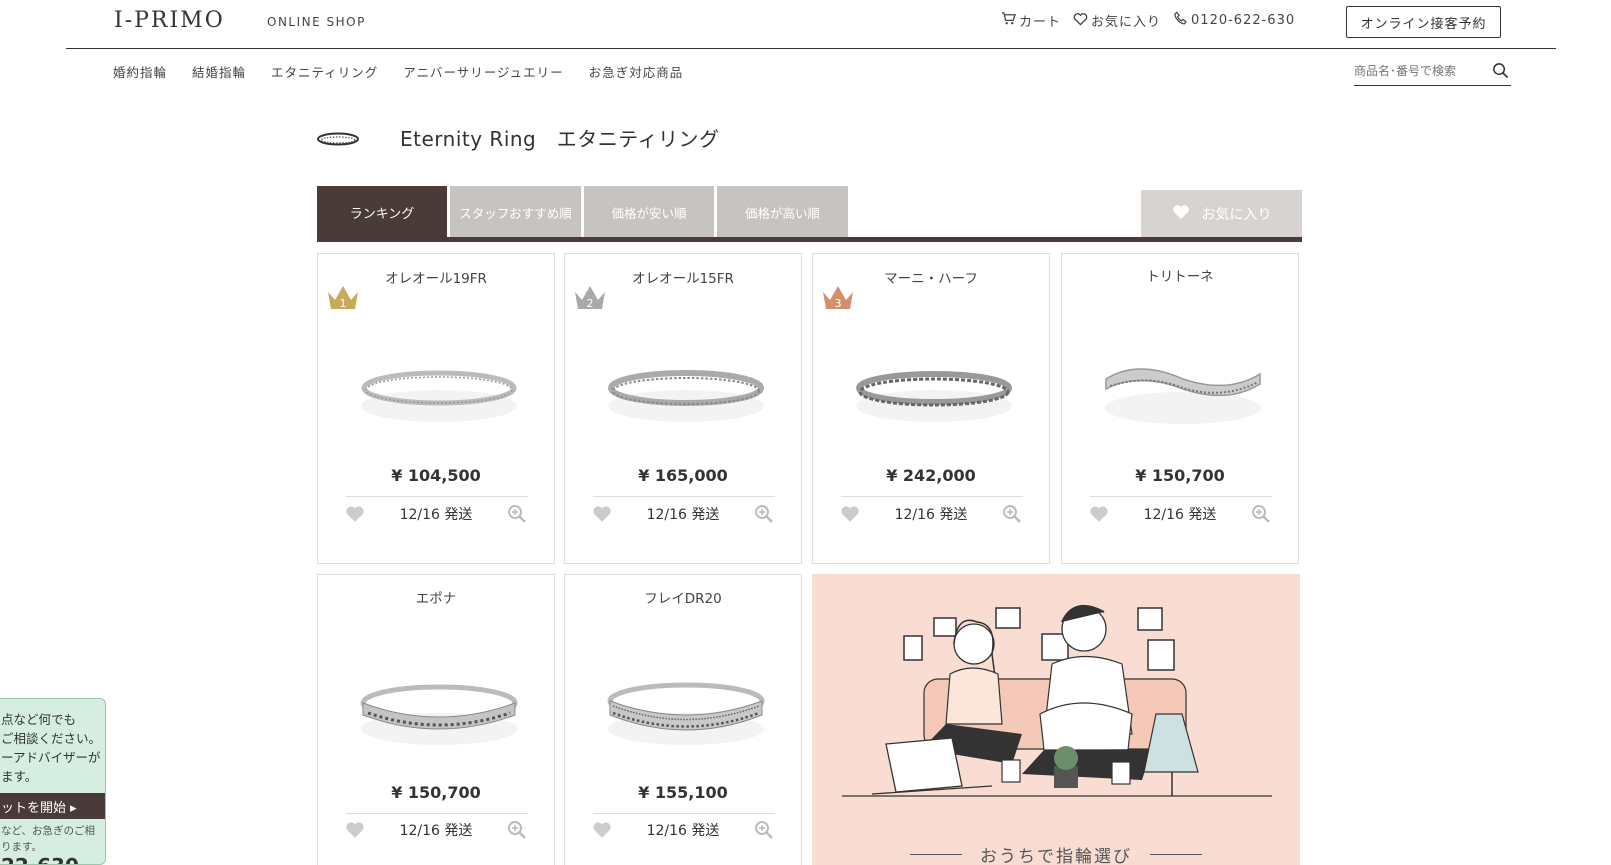 This screenshot has width=1611, height=865. I want to click on cart-icon, so click(1010, 20).